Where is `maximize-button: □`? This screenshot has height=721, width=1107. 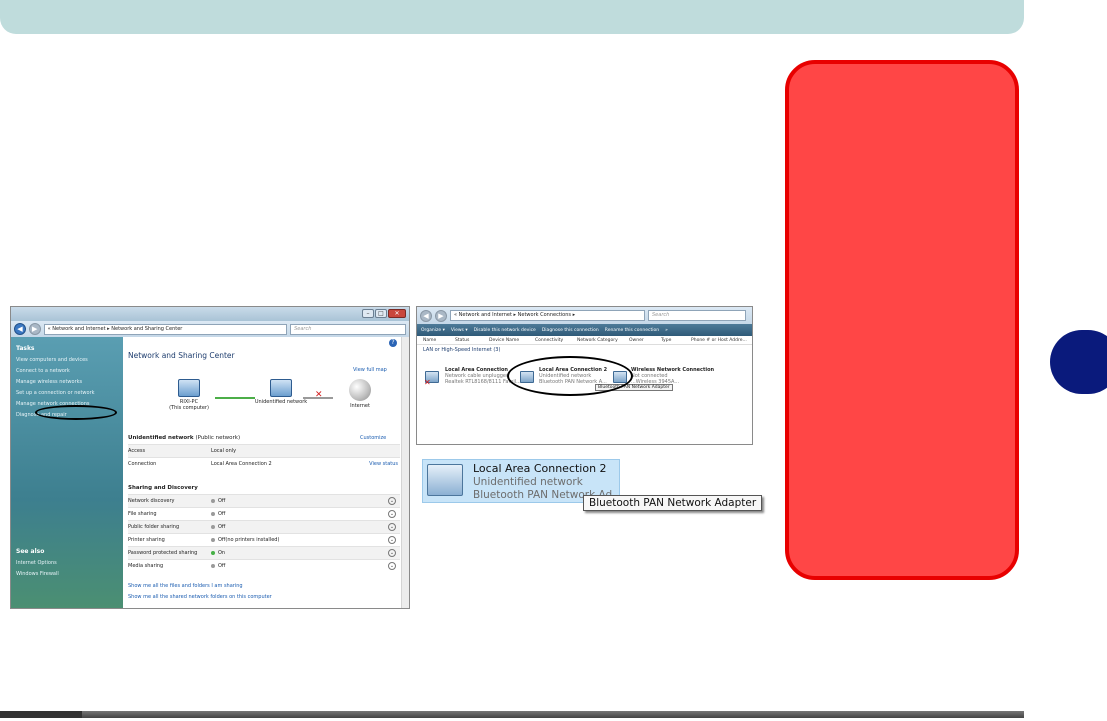 maximize-button: □ is located at coordinates (381, 313).